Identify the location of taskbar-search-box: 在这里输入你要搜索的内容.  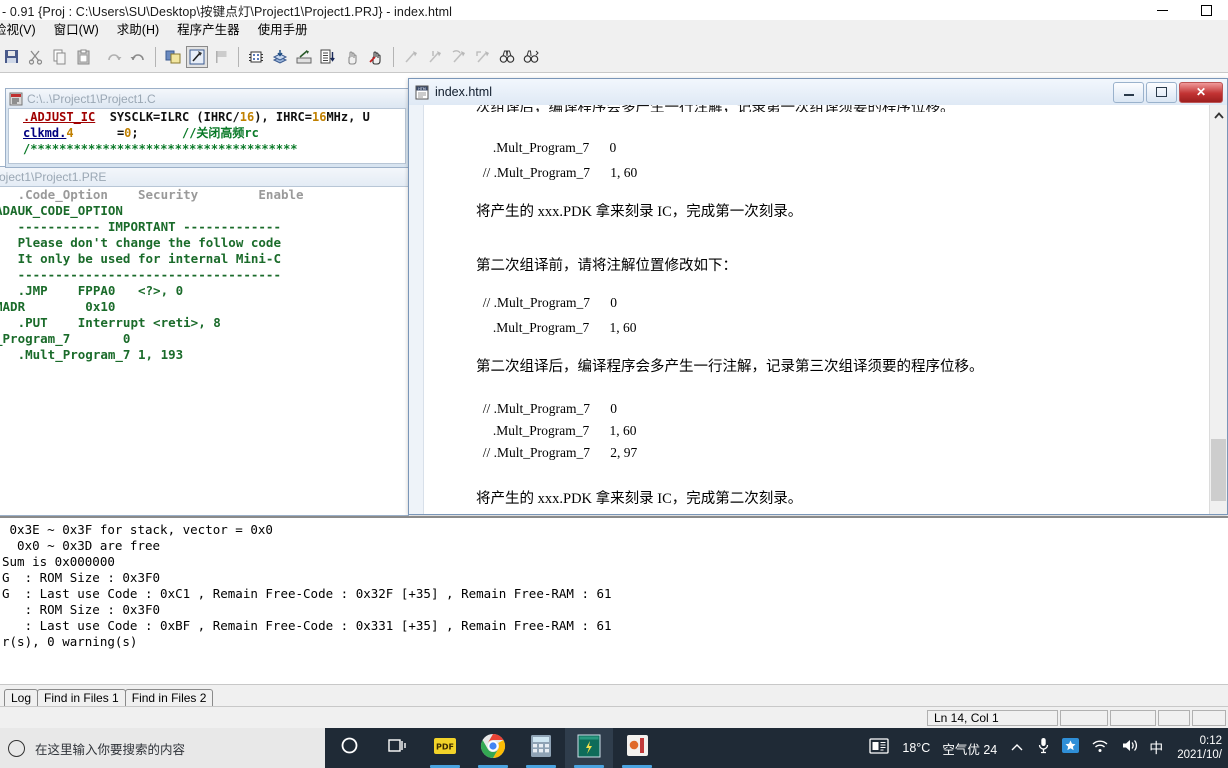
(162, 748).